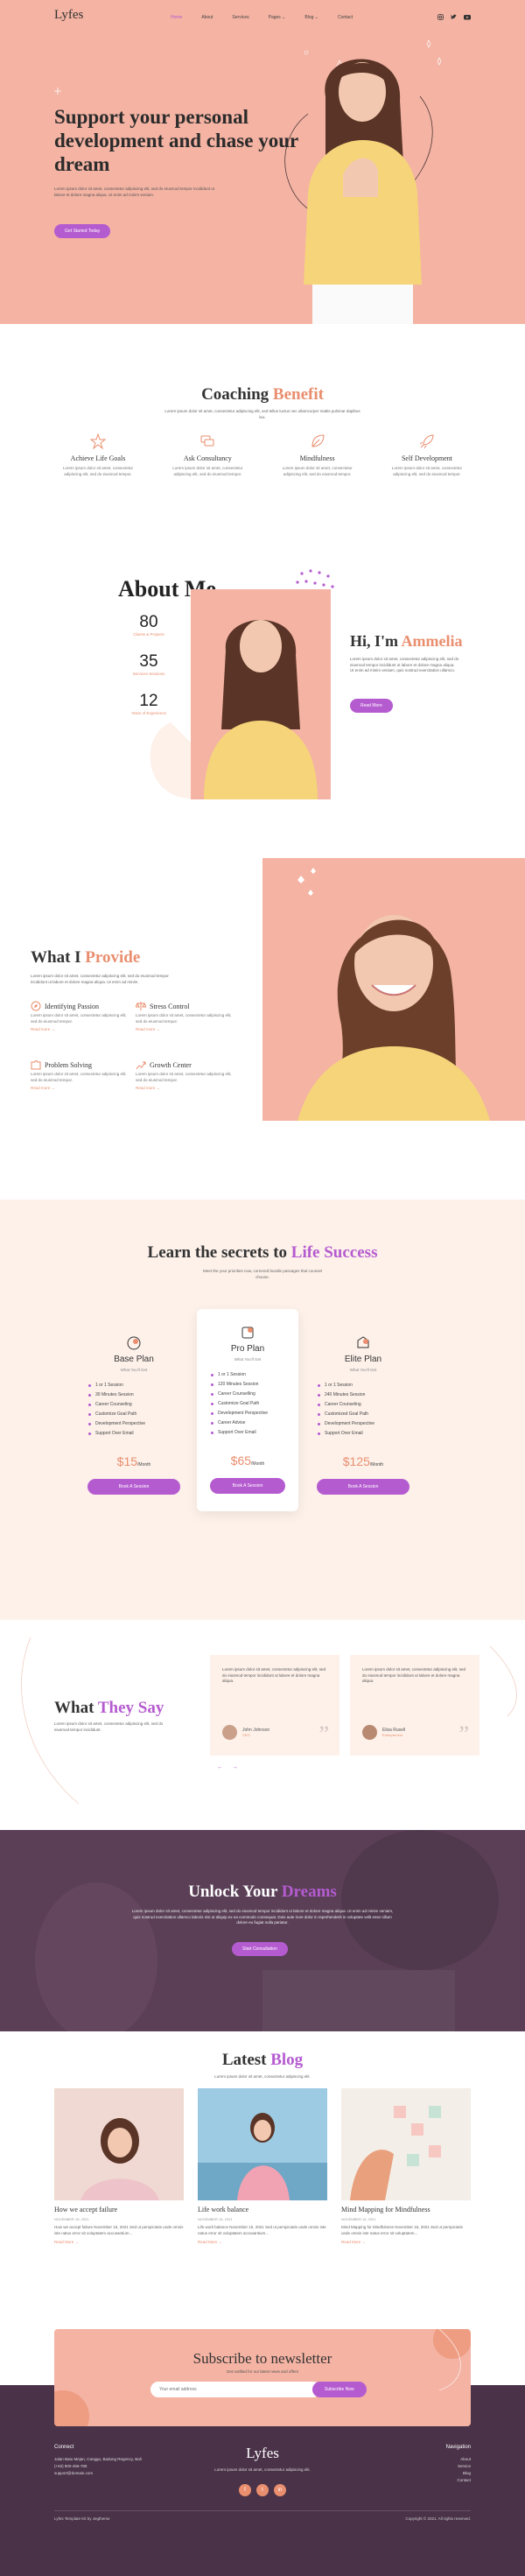 Image resolution: width=525 pixels, height=2576 pixels. What do you see at coordinates (298, 394) in the screenshot?
I see `coaching-title-accent: Benefit` at bounding box center [298, 394].